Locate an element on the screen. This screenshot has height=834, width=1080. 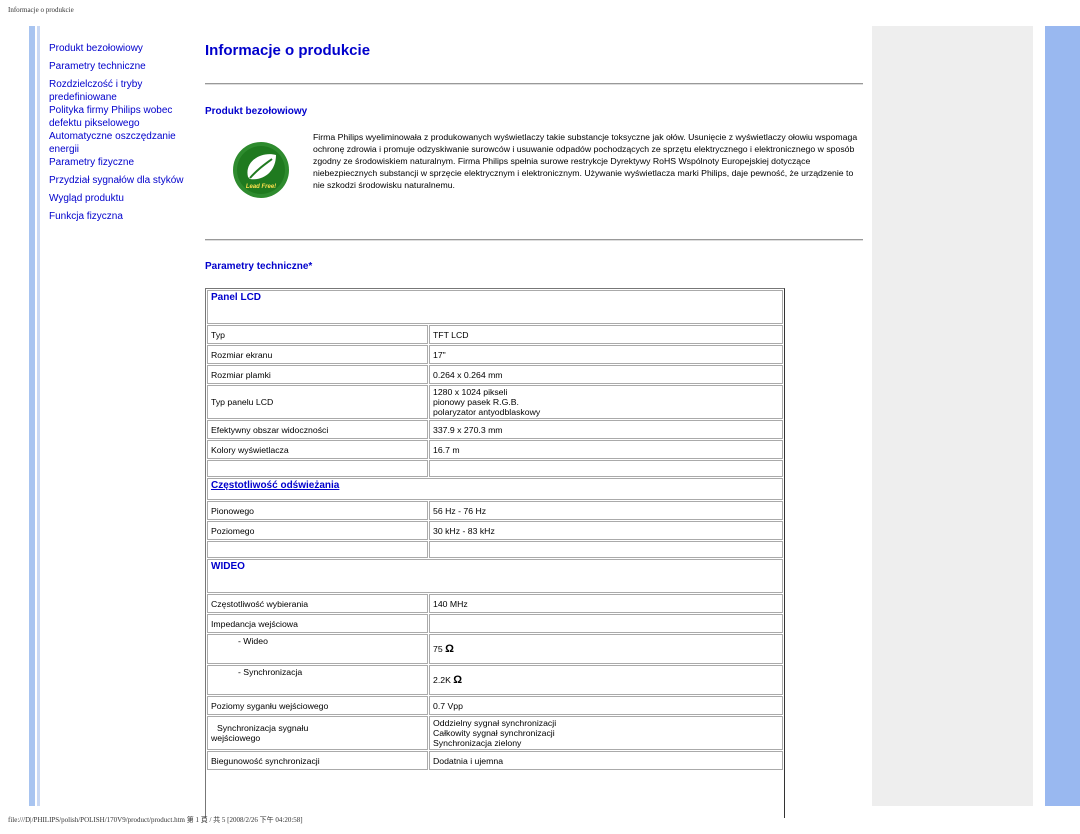
spec-value: 2.2K Ω is located at coordinates (606, 680).